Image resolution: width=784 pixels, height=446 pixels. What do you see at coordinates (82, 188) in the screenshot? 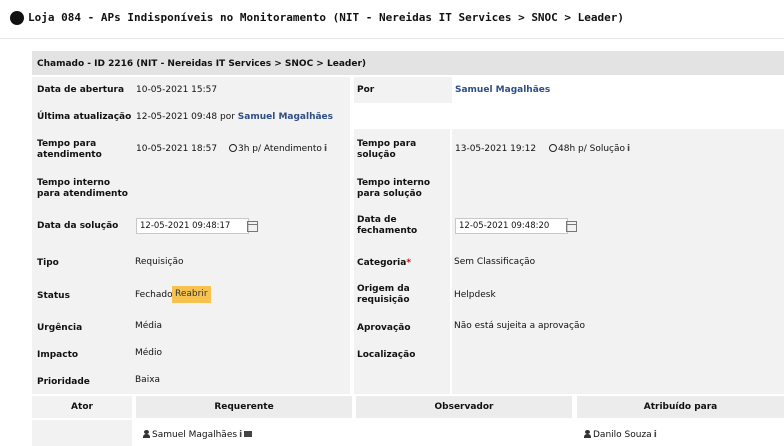
I see `internal-tta-label: Tempo interno para atendimento` at bounding box center [82, 188].